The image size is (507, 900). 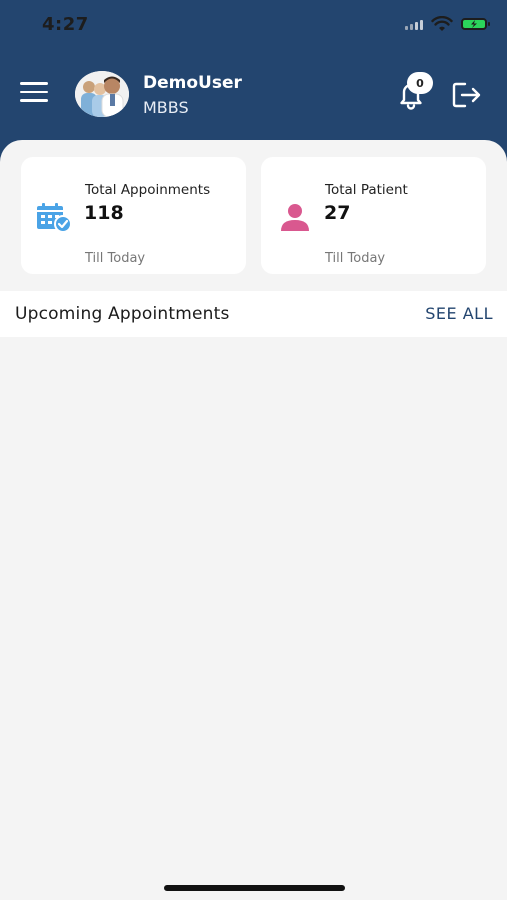 I want to click on avatar, so click(x=102, y=94).